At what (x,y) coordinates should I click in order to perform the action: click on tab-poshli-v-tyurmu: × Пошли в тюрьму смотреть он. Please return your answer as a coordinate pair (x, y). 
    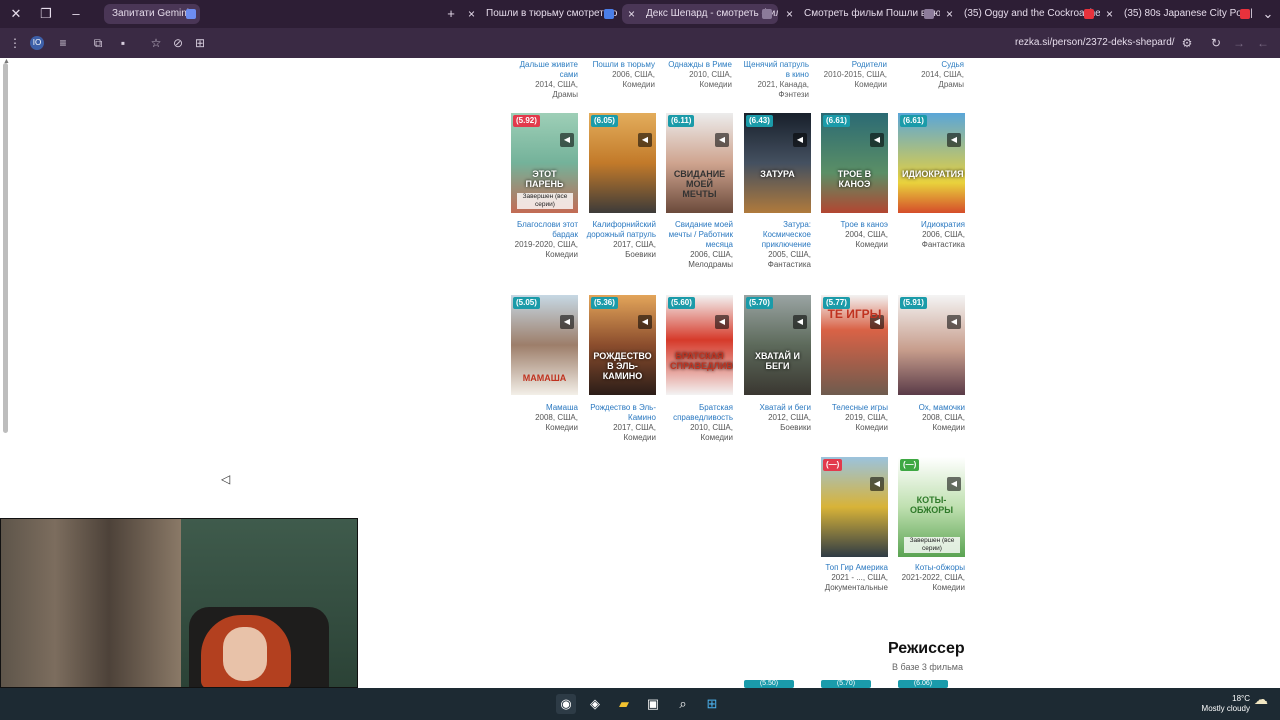
    Looking at the image, I should click on (542, 14).